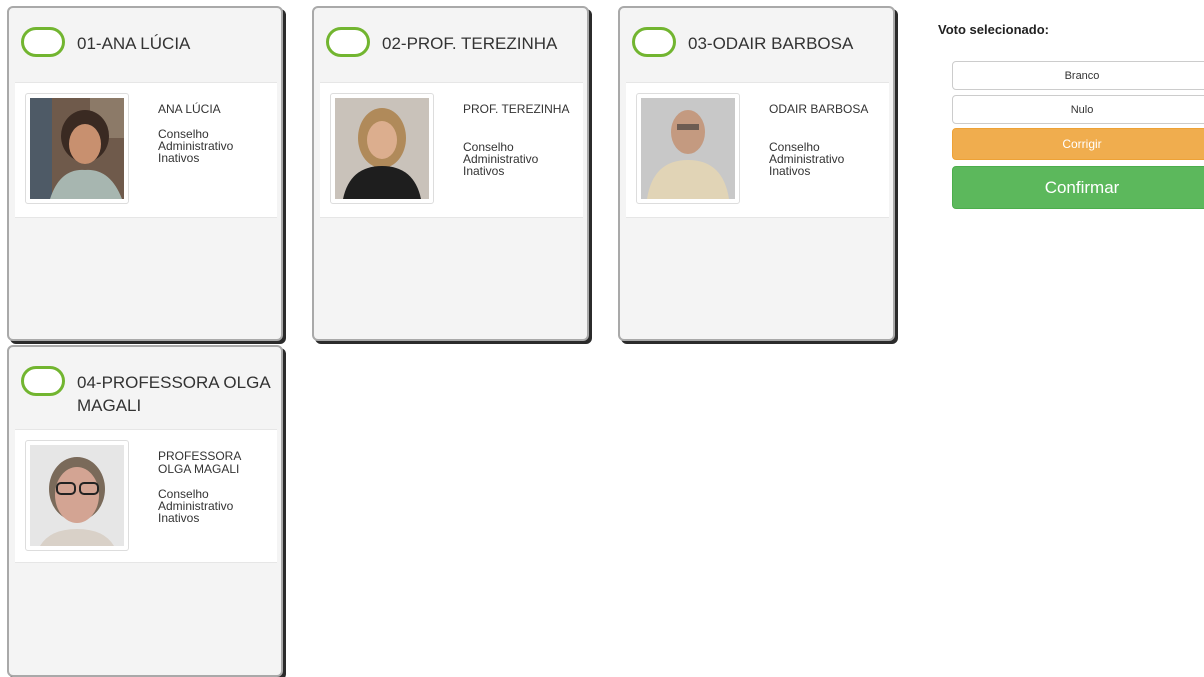  Describe the element at coordinates (189, 109) in the screenshot. I see `candidate-name: ANA LÚCIA` at that location.